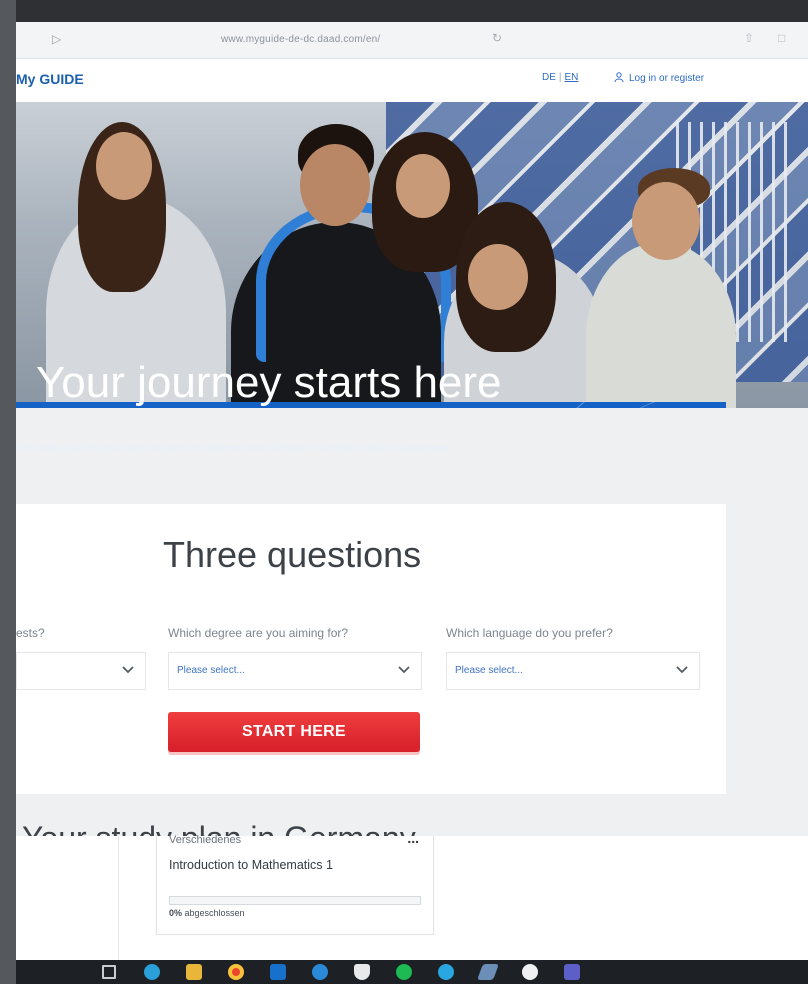 Image resolution: width=808 pixels, height=984 pixels. What do you see at coordinates (781, 38) in the screenshot?
I see `tabs-icon: □` at bounding box center [781, 38].